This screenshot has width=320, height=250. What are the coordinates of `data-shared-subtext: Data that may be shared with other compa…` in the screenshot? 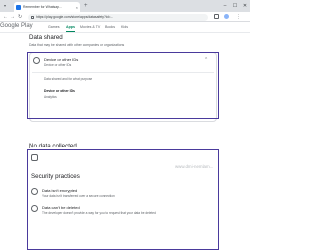 It's located at (77, 45).